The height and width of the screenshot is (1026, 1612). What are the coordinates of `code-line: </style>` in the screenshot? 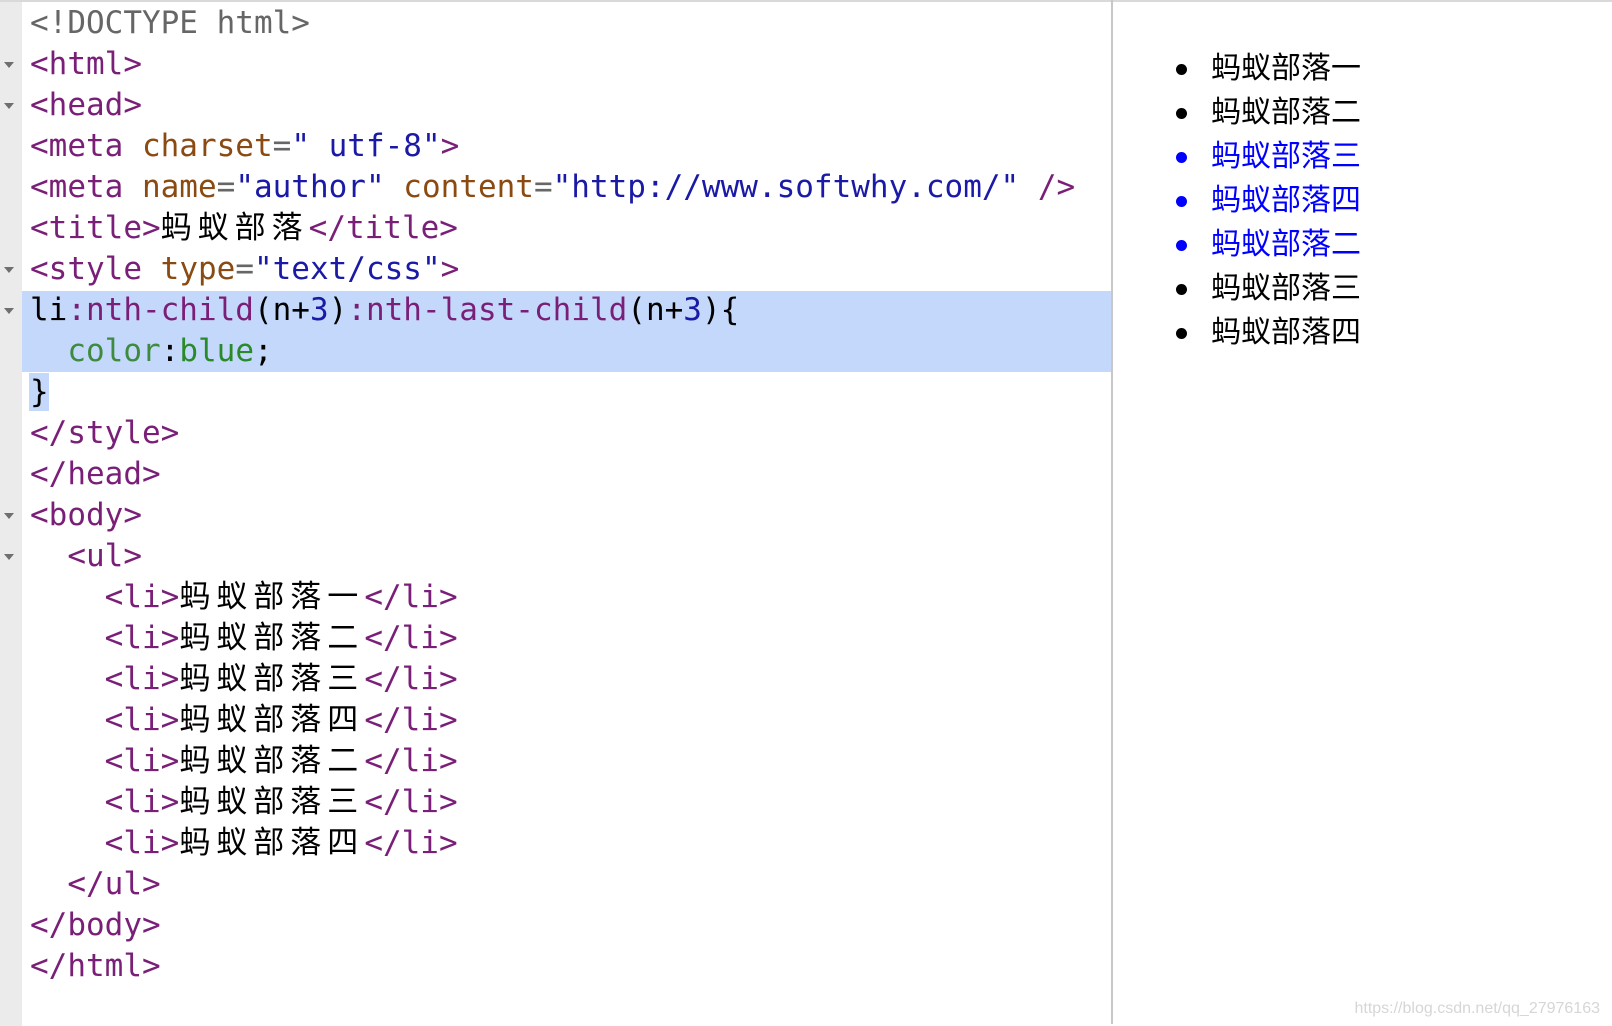 It's located at (104, 433).